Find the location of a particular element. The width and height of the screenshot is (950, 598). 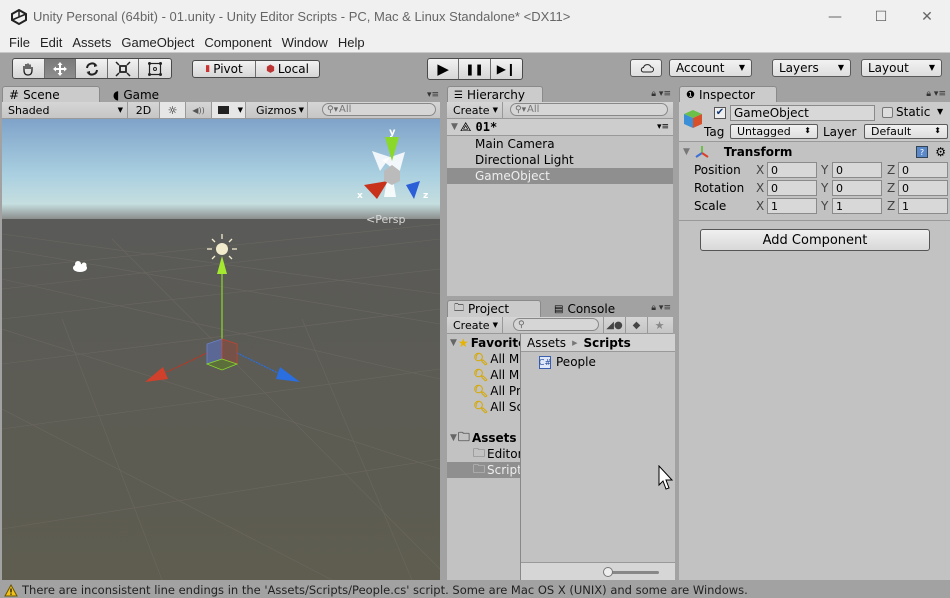

position-y-input: 0 is located at coordinates (857, 170).